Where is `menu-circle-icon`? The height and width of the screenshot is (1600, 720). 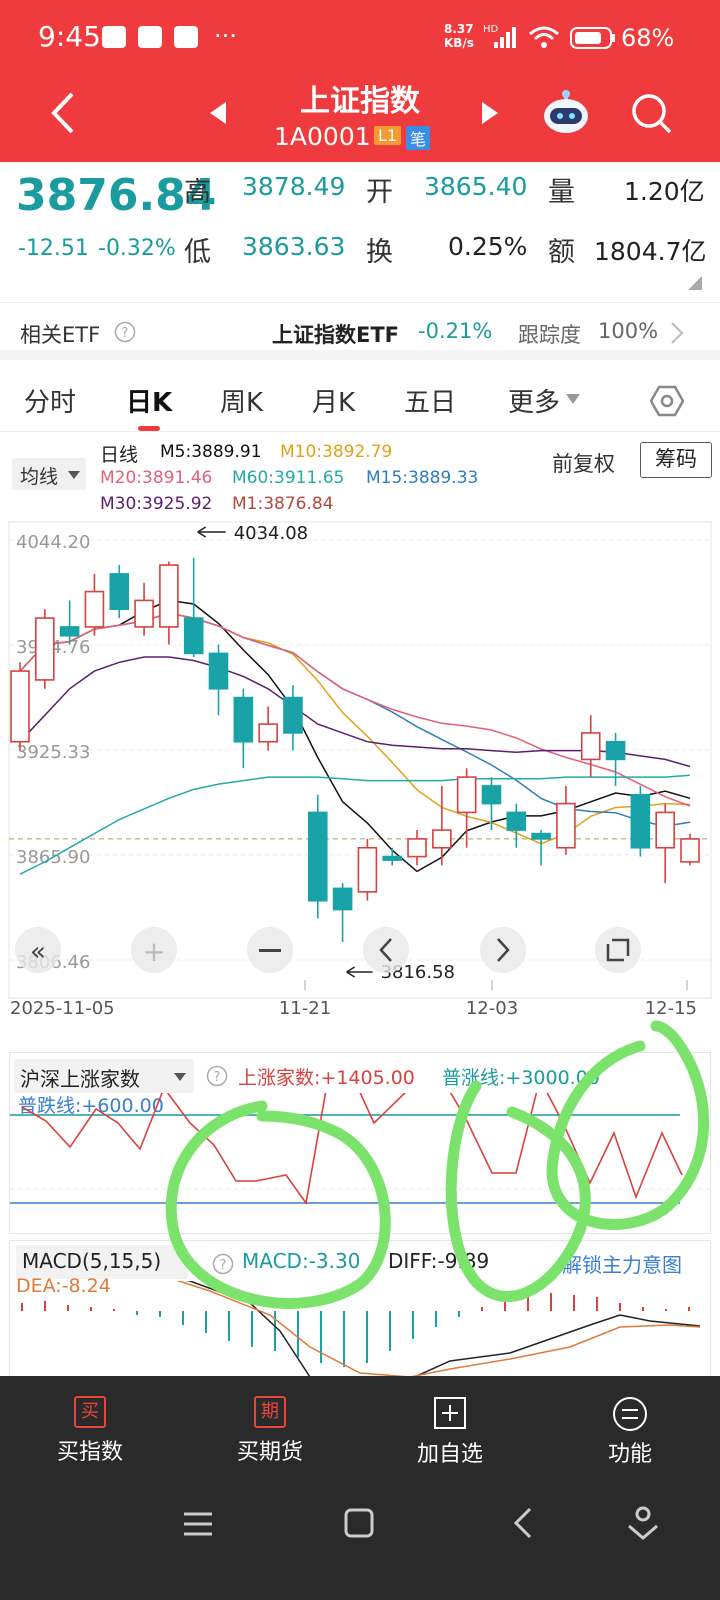 menu-circle-icon is located at coordinates (630, 1414).